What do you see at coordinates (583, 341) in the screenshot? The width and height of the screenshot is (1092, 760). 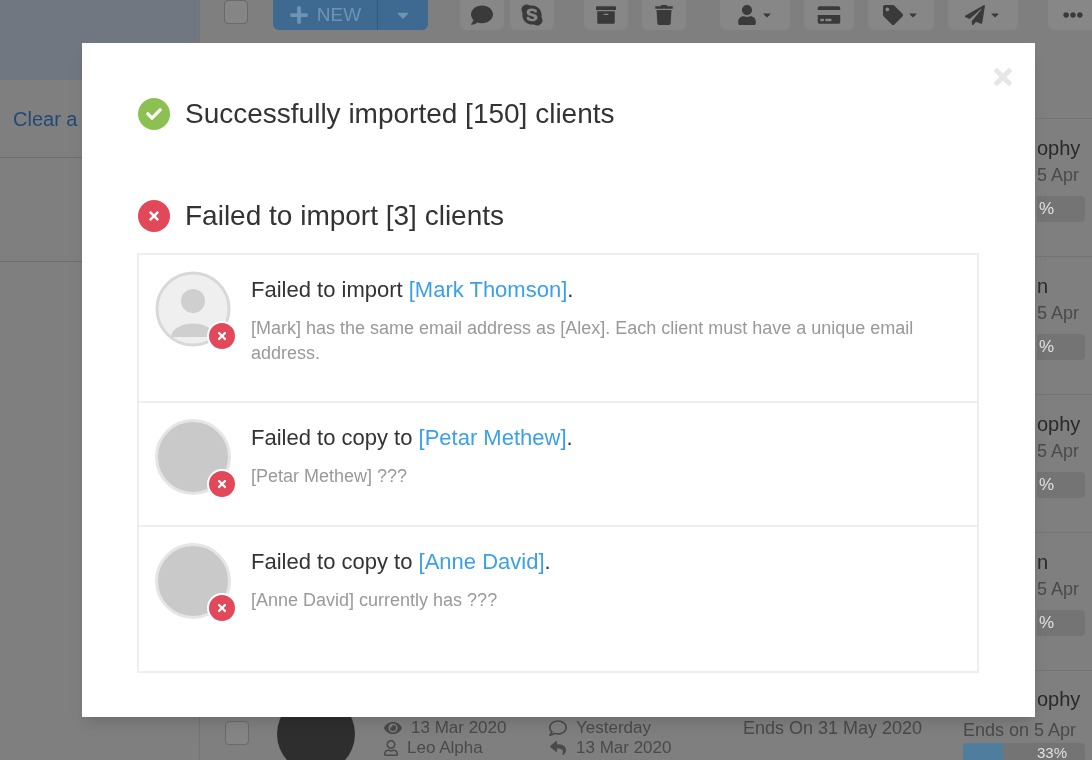 I see `error-detail: [Mark] has the same email address as [Alex]. Each client must have a unique email address.` at bounding box center [583, 341].